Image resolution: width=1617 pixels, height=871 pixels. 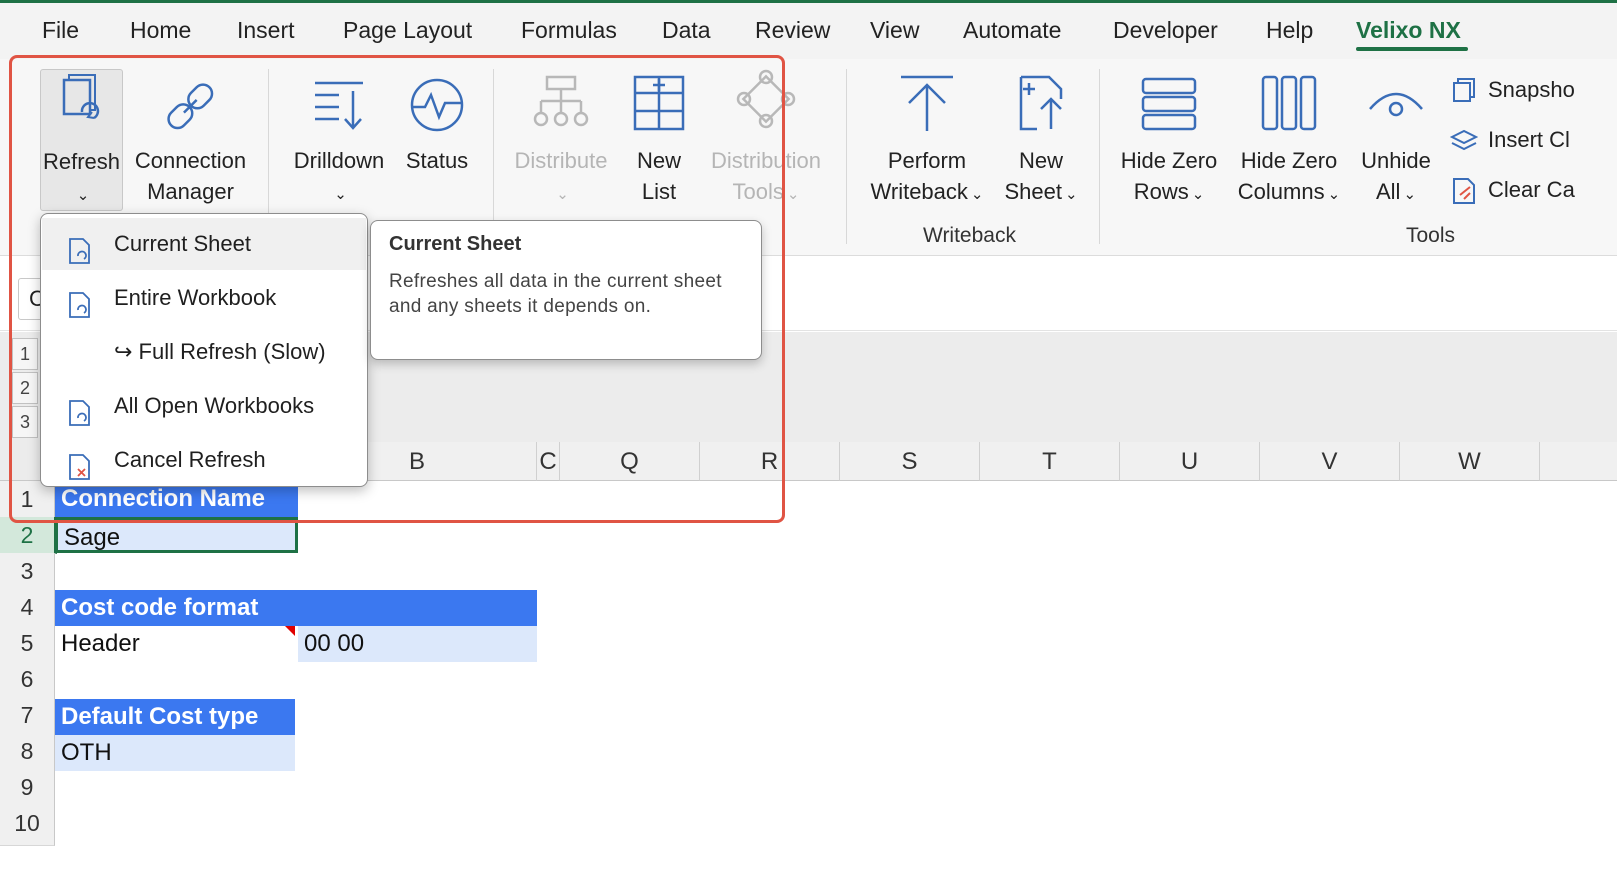 I want to click on cell-a5: Header, so click(x=176, y=644).